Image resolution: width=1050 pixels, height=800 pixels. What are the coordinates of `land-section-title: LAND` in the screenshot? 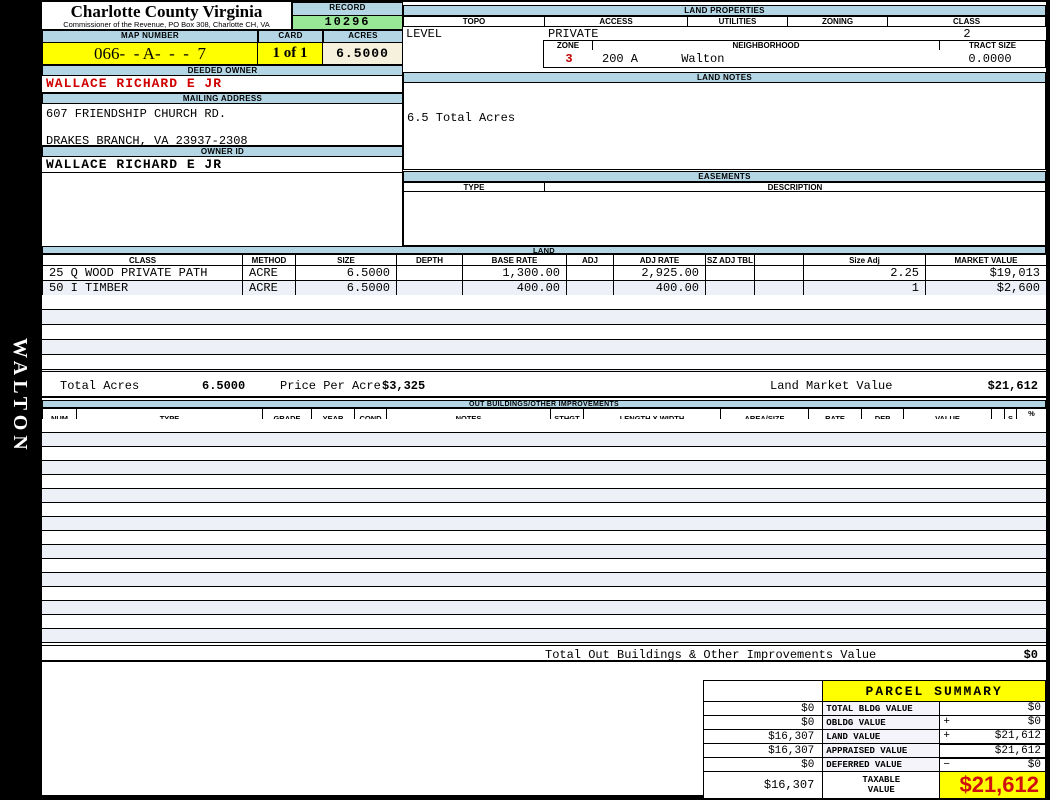 It's located at (544, 250).